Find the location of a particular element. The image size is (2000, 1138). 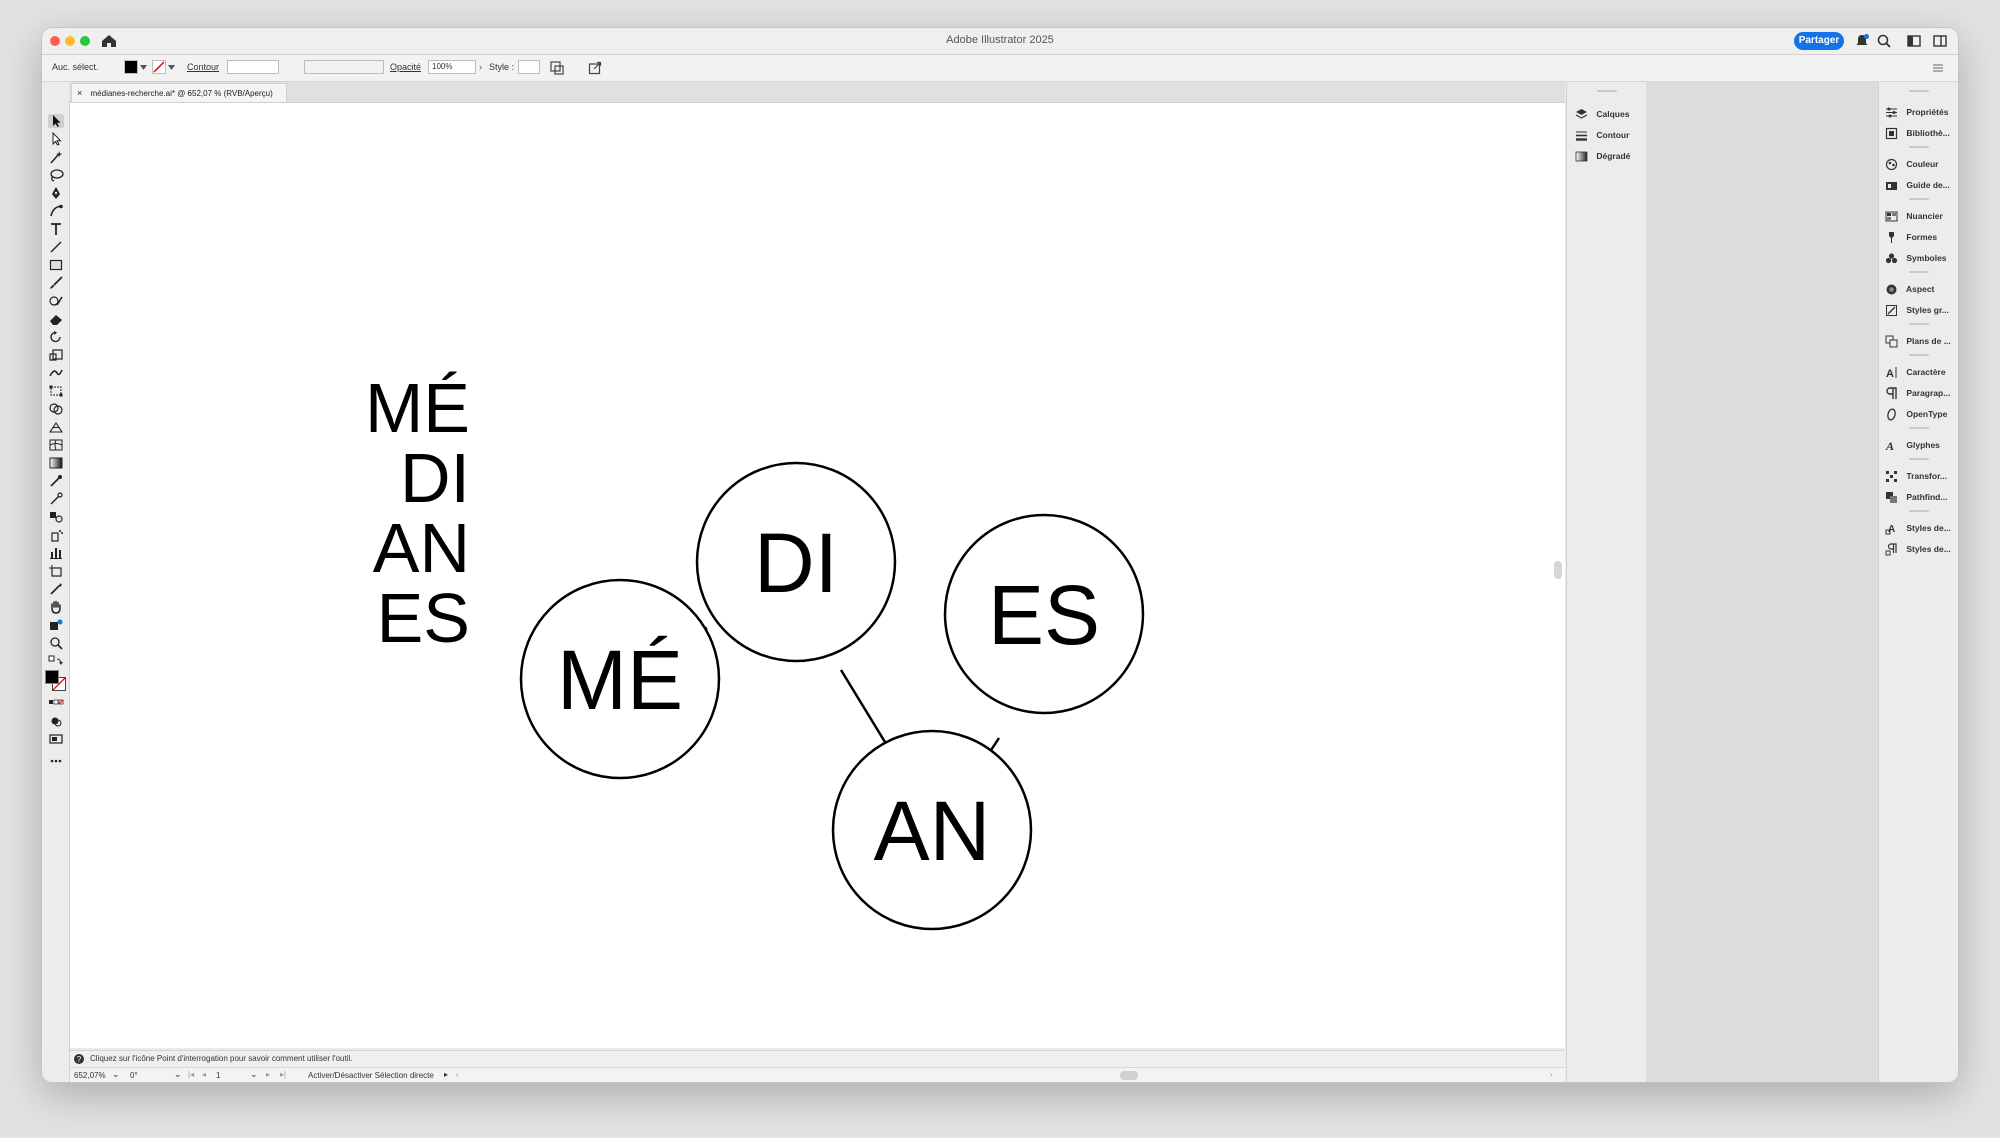

panel-item-formes: Formes is located at coordinates (1911, 237).